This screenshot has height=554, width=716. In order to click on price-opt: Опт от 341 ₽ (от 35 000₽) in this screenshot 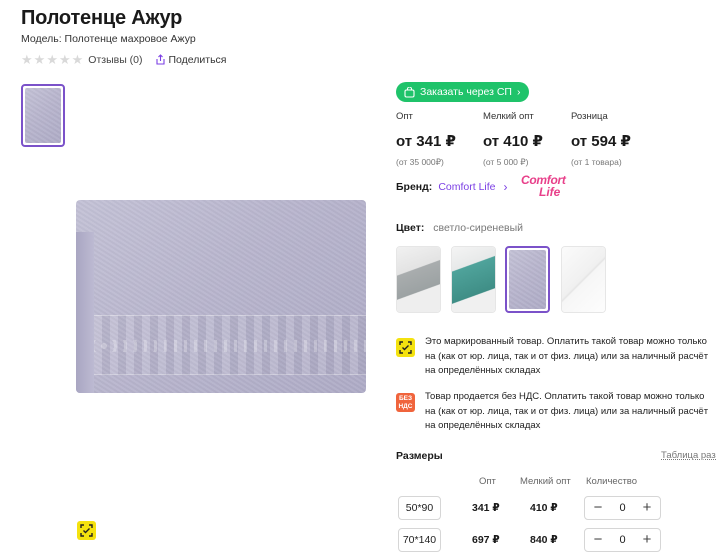, I will do `click(426, 139)`.